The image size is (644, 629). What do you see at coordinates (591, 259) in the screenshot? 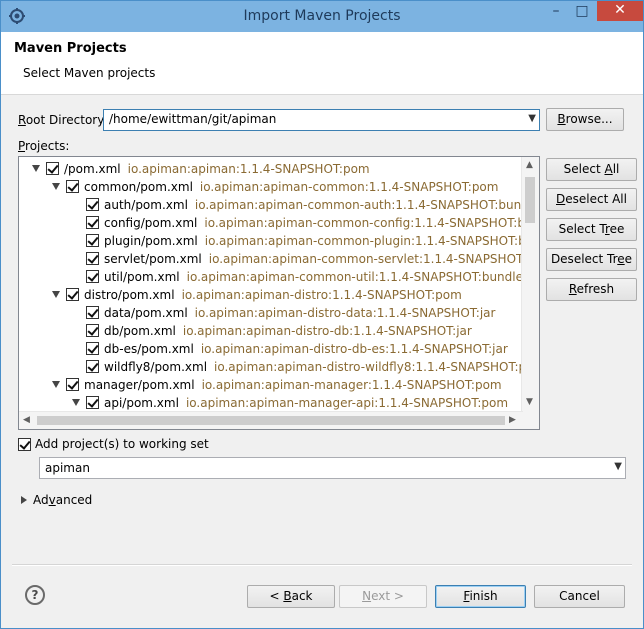
I see `deselect-tree-button: Deselect Tree` at bounding box center [591, 259].